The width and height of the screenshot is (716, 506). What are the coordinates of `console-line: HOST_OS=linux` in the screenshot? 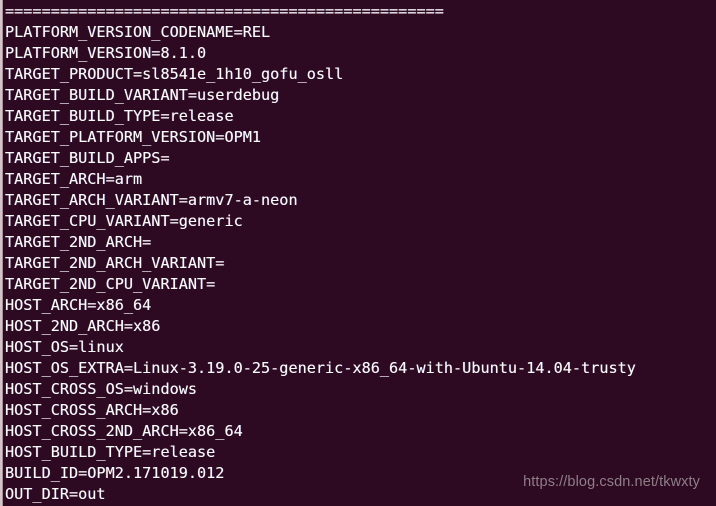 It's located at (64, 347).